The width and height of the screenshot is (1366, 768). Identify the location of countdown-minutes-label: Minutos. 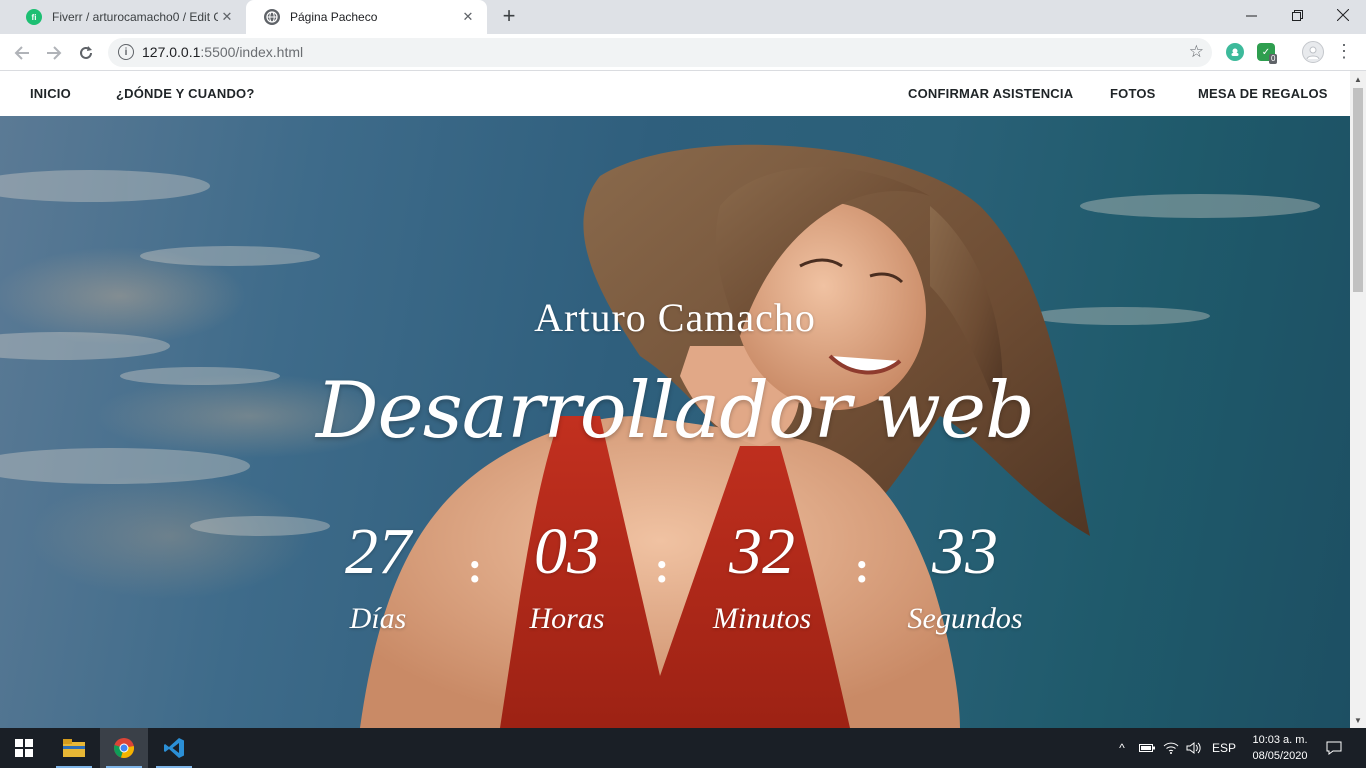
(762, 618).